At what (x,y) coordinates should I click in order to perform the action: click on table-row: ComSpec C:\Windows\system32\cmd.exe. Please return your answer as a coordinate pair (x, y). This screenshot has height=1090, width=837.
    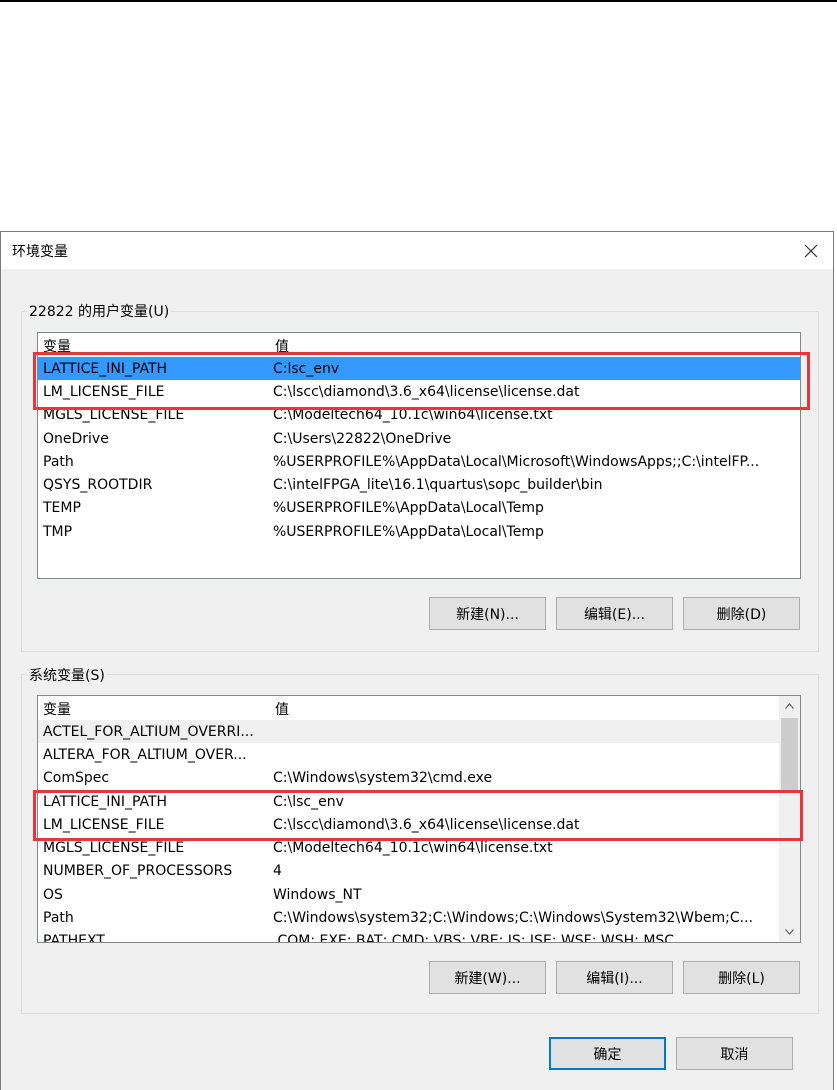
    Looking at the image, I should click on (408, 778).